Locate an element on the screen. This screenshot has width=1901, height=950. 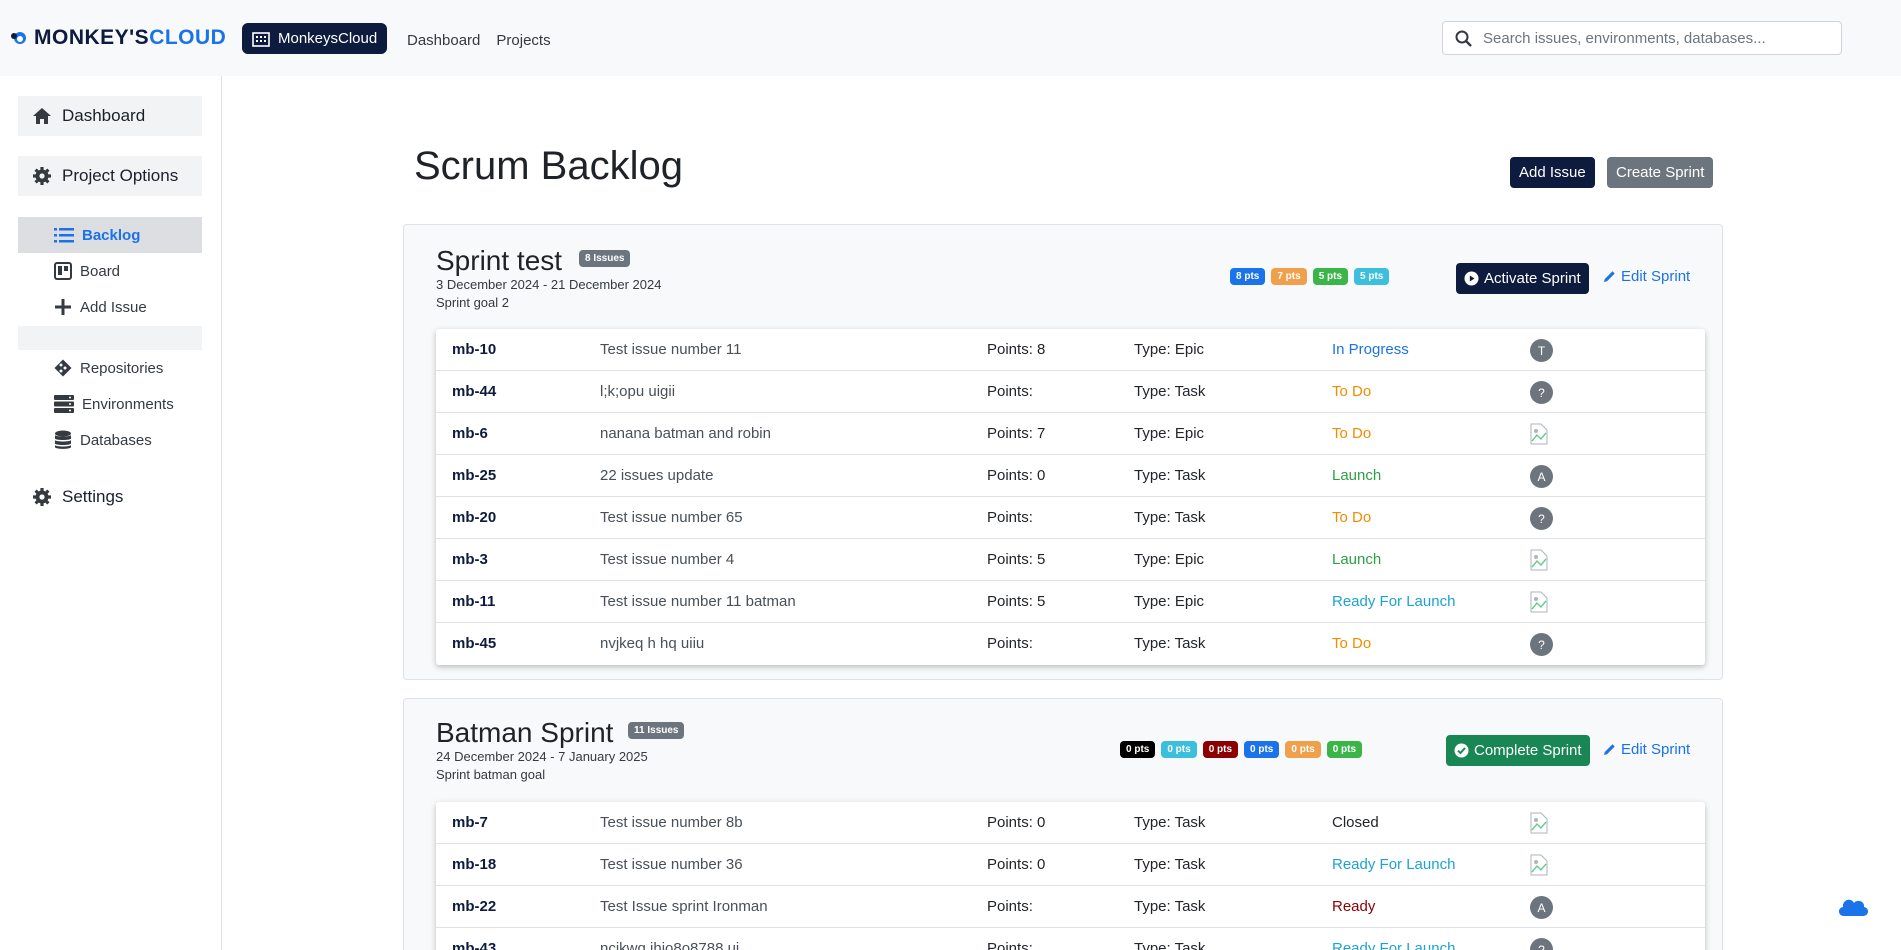
issue-key: mb-45 is located at coordinates (474, 643).